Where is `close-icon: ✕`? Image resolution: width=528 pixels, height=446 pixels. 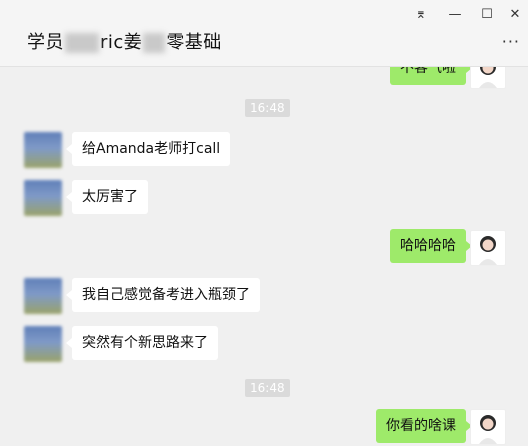
close-icon: ✕ is located at coordinates (515, 15).